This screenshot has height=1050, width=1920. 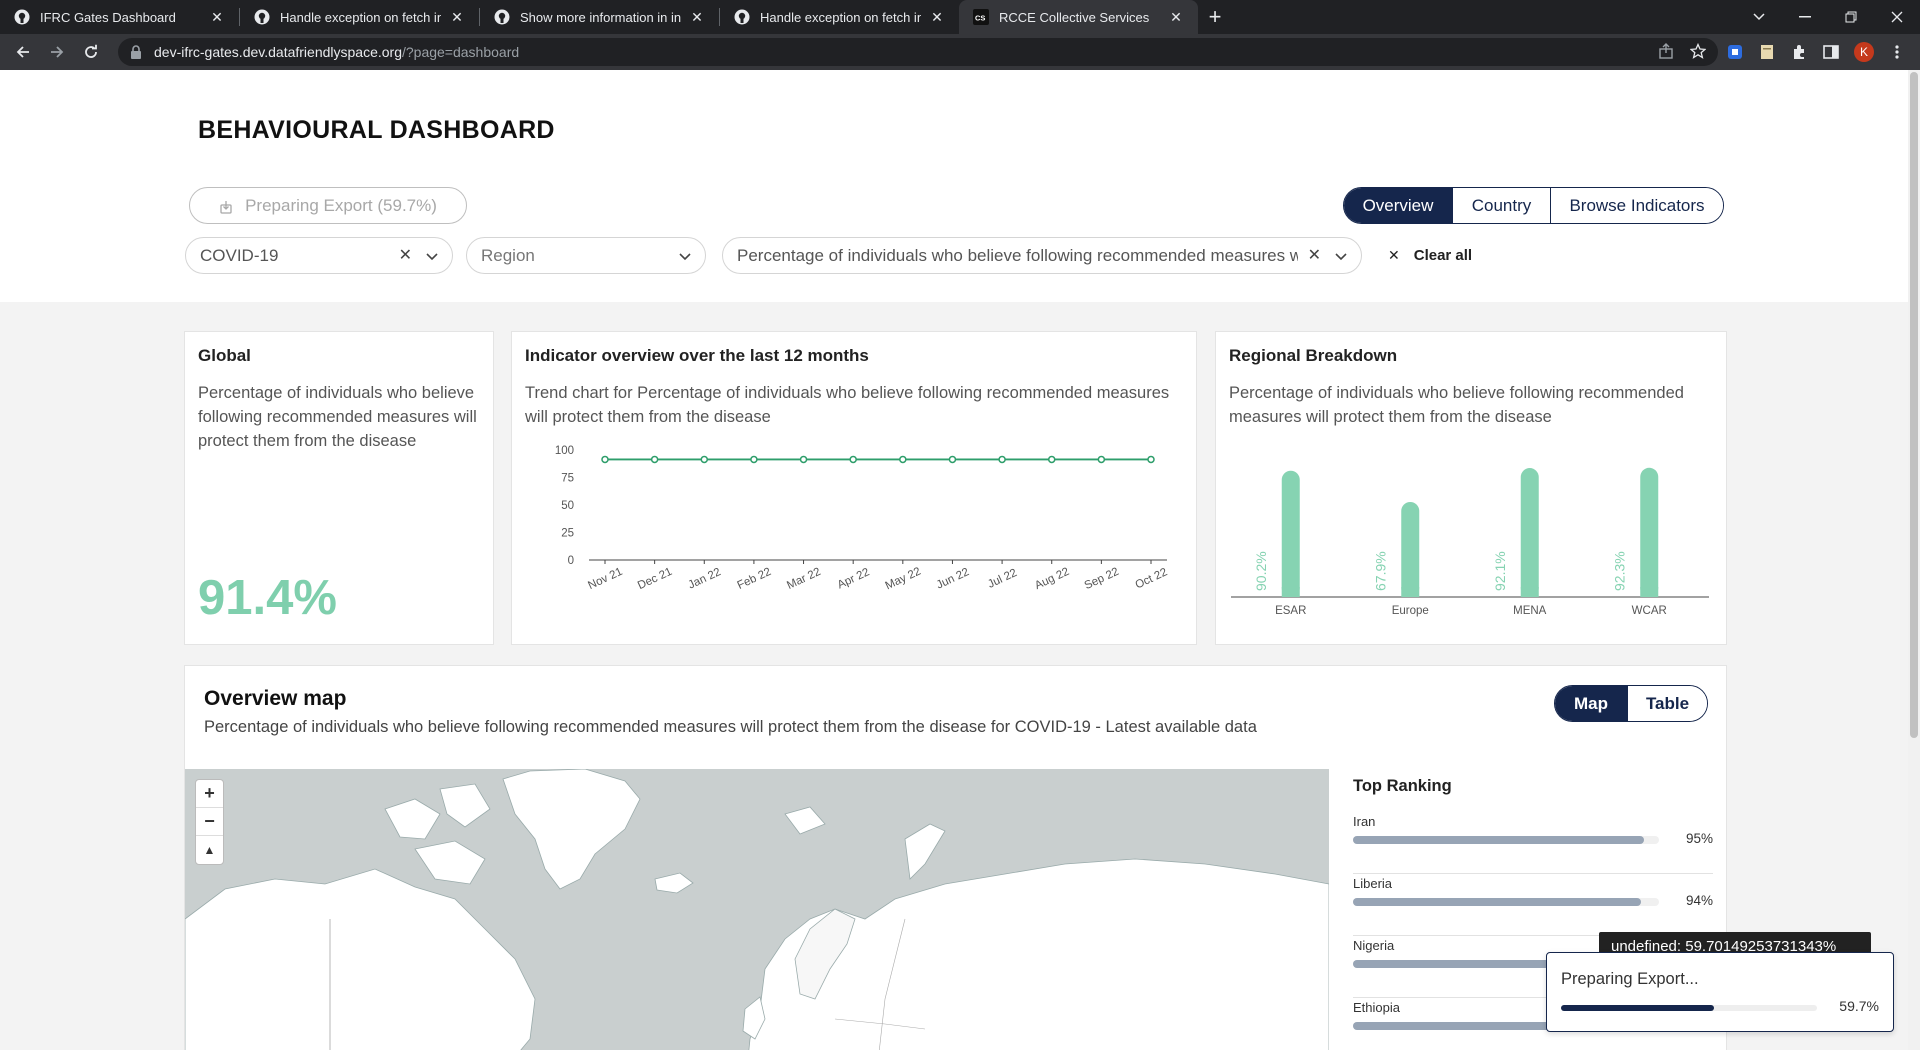 What do you see at coordinates (1261, 571) in the screenshot?
I see `bar-value-label: 90.2%` at bounding box center [1261, 571].